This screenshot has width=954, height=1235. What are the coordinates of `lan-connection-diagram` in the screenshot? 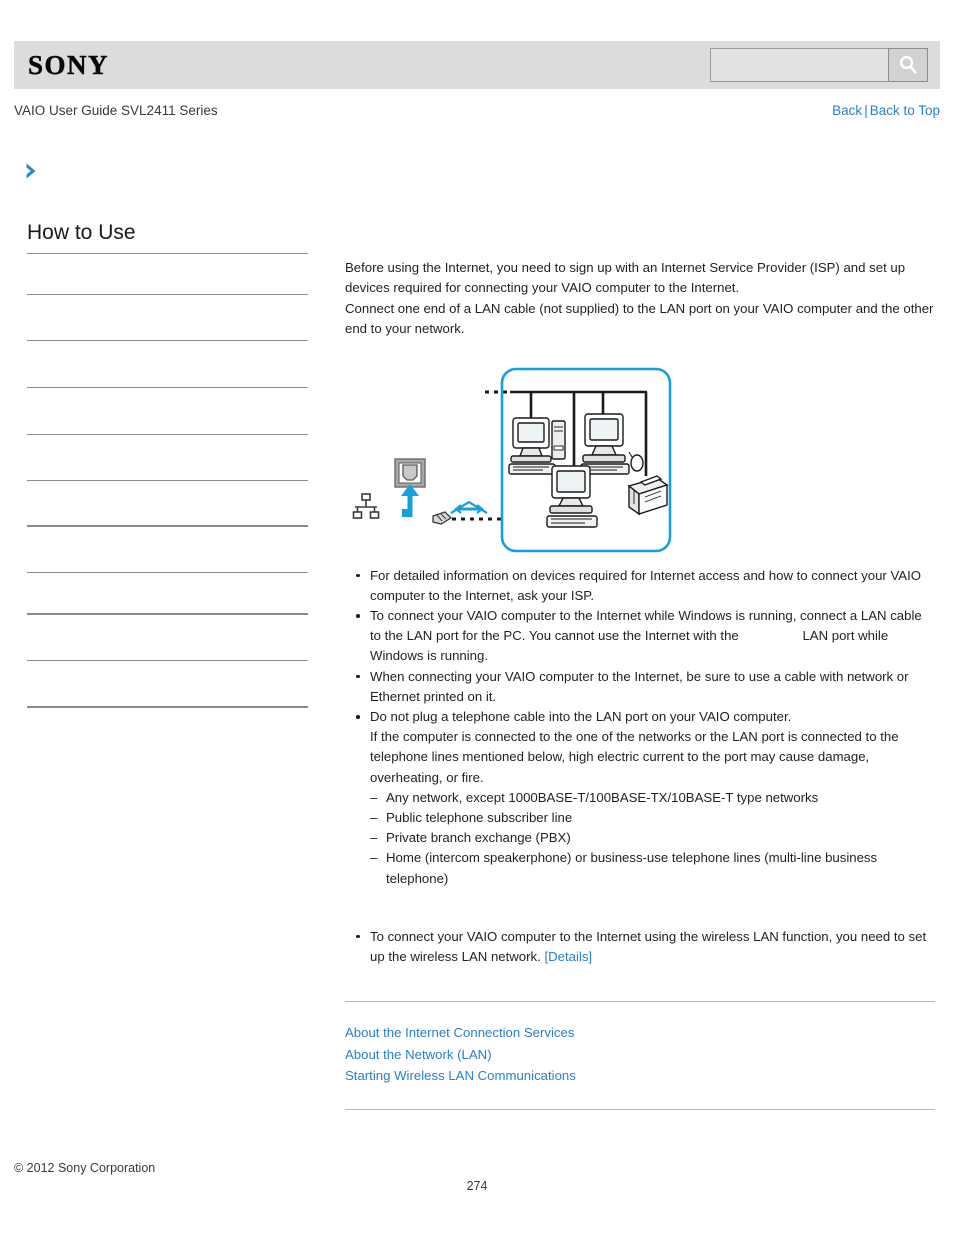 It's located at (640, 466).